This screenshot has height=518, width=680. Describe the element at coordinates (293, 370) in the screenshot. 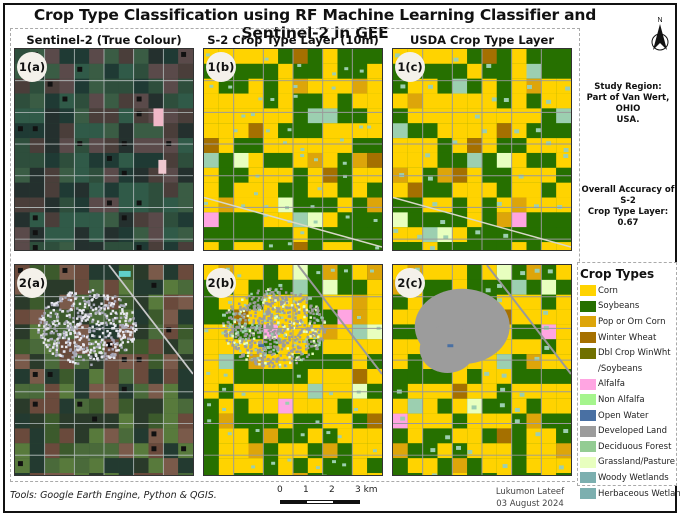

I see `map-panel-2b: 2(b)` at that location.